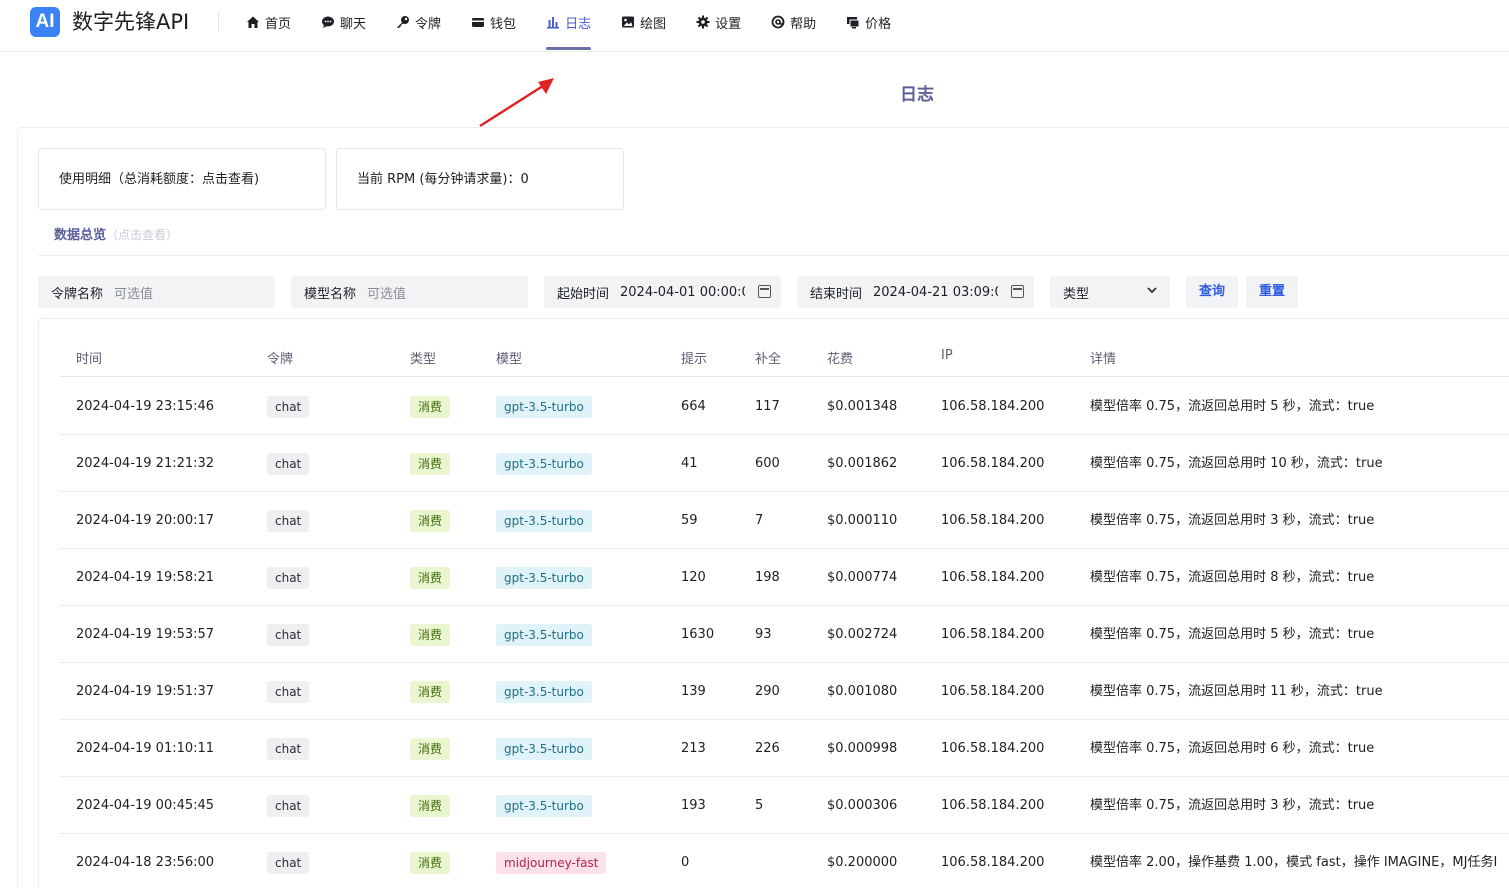 The height and width of the screenshot is (888, 1509). What do you see at coordinates (403, 22) in the screenshot?
I see `key-icon` at bounding box center [403, 22].